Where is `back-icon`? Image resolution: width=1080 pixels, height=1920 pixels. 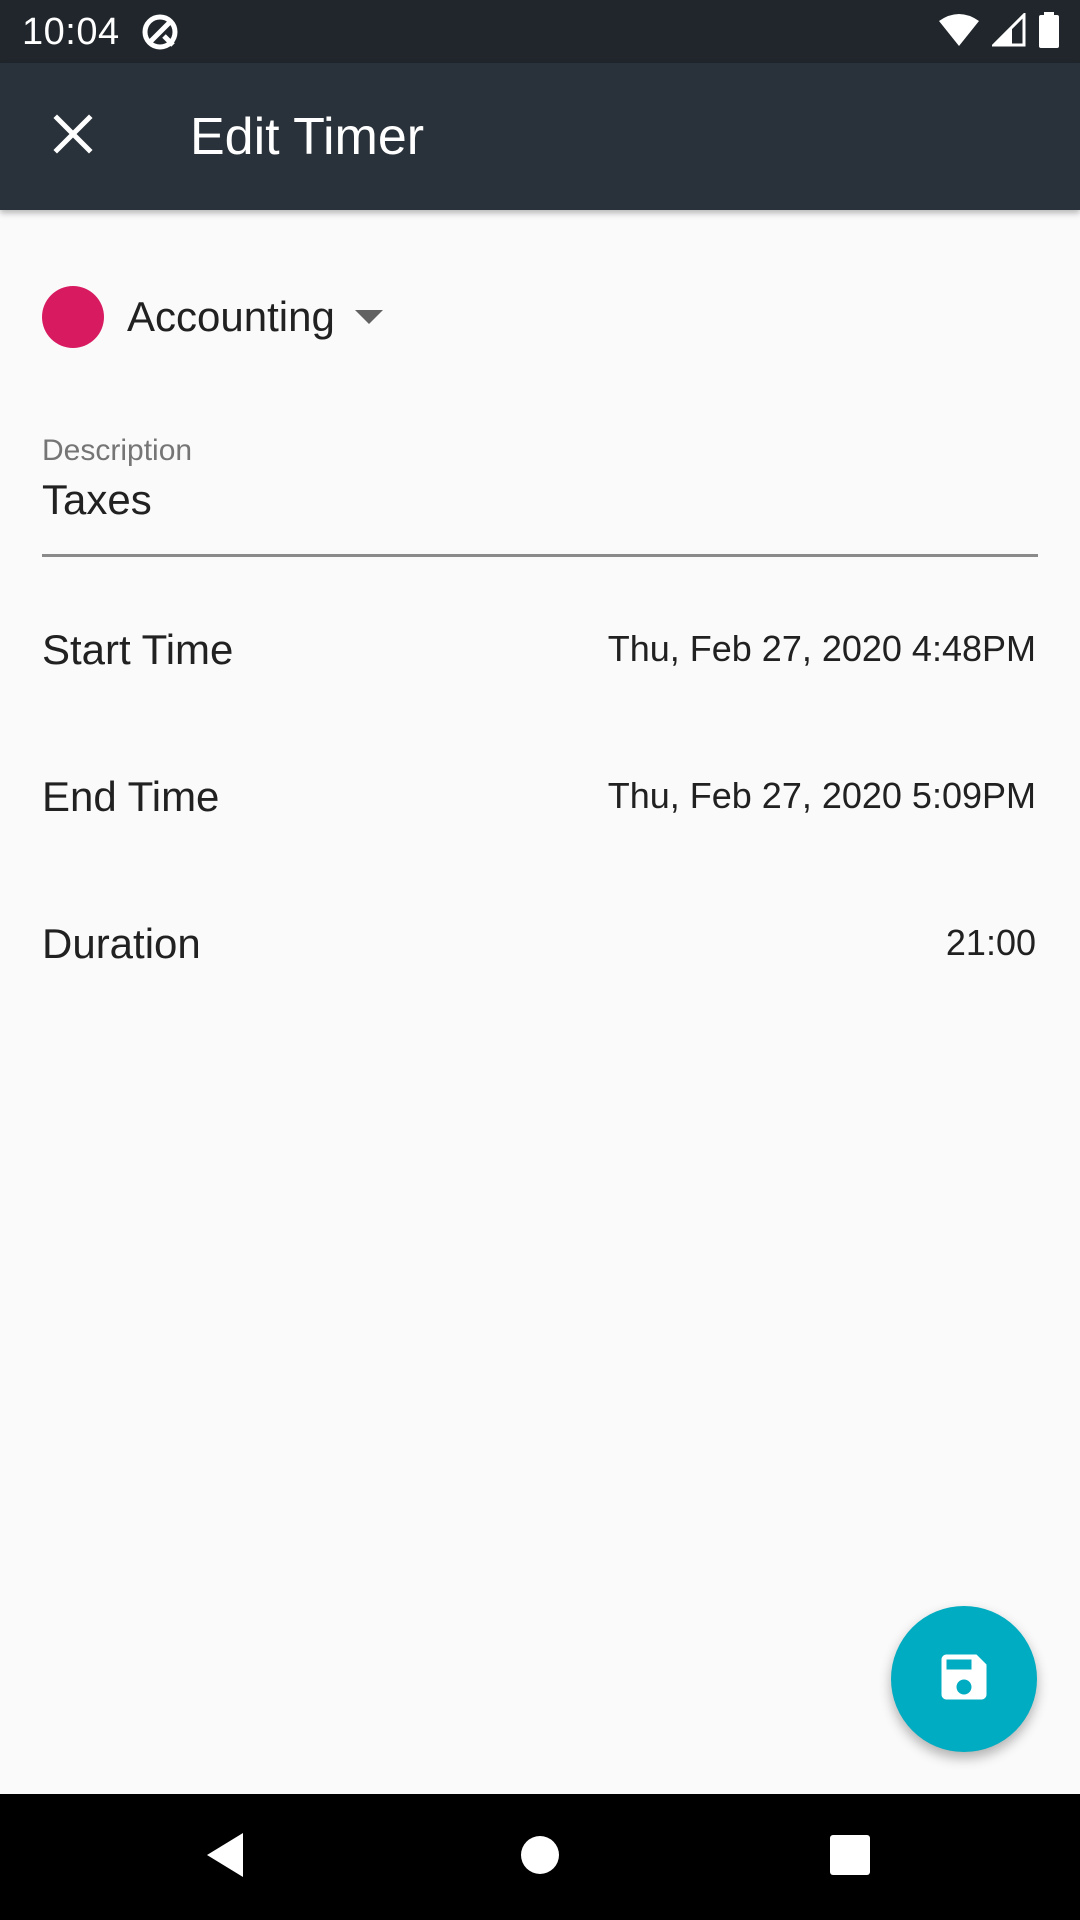
back-icon is located at coordinates (225, 1857).